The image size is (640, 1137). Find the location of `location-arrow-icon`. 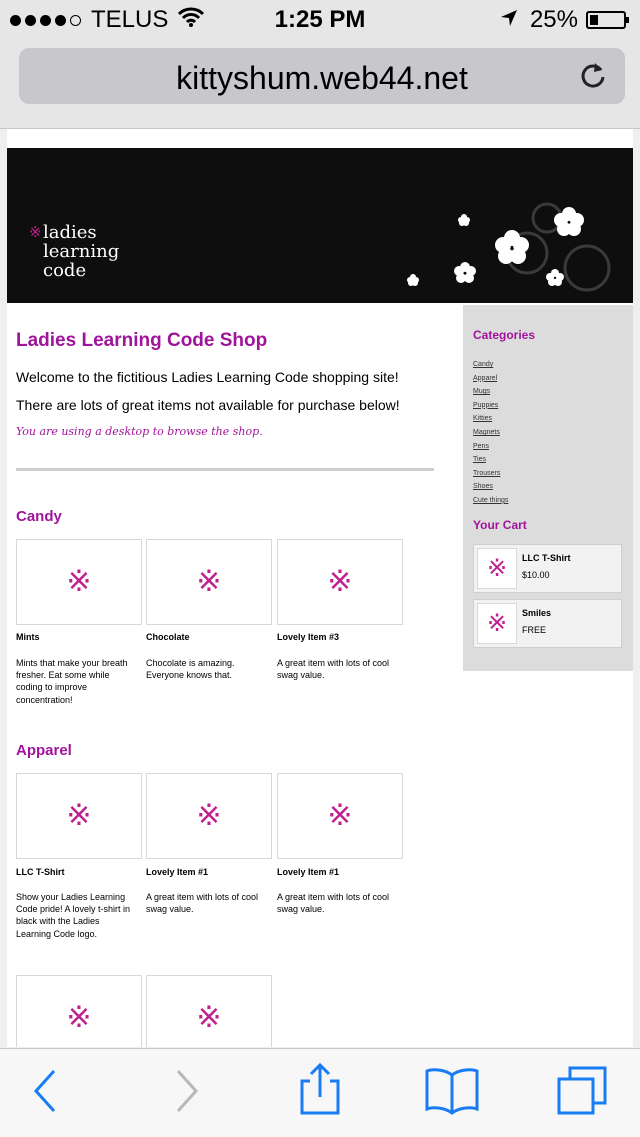

location-arrow-icon is located at coordinates (509, 20).